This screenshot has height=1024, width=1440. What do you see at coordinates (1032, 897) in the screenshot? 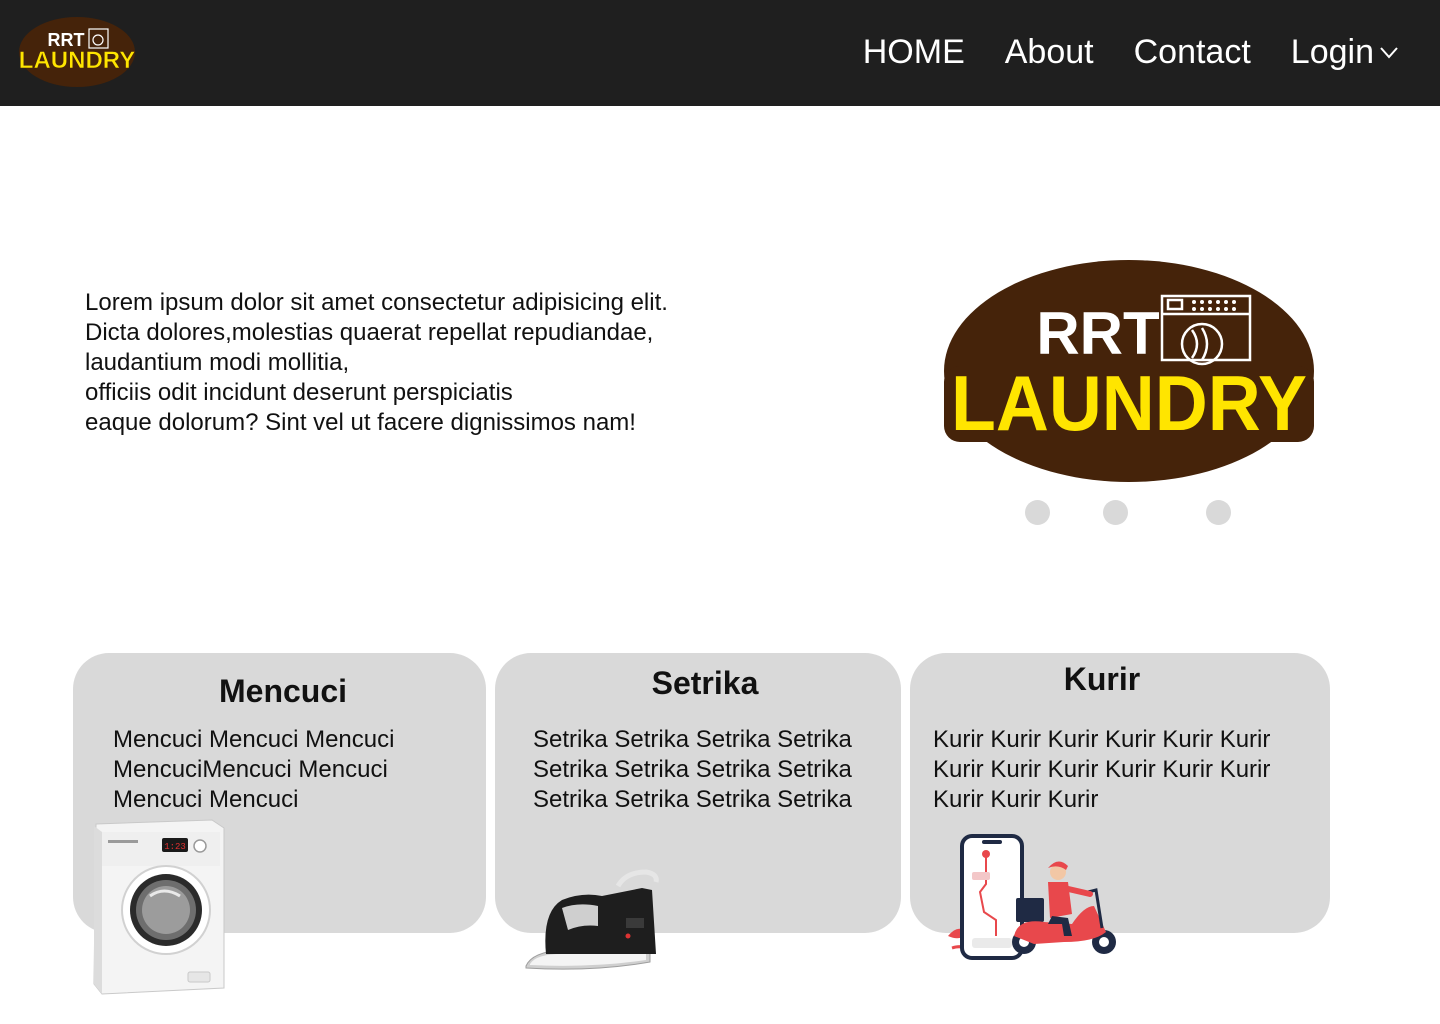
I see `courier-scooter-icon` at bounding box center [1032, 897].